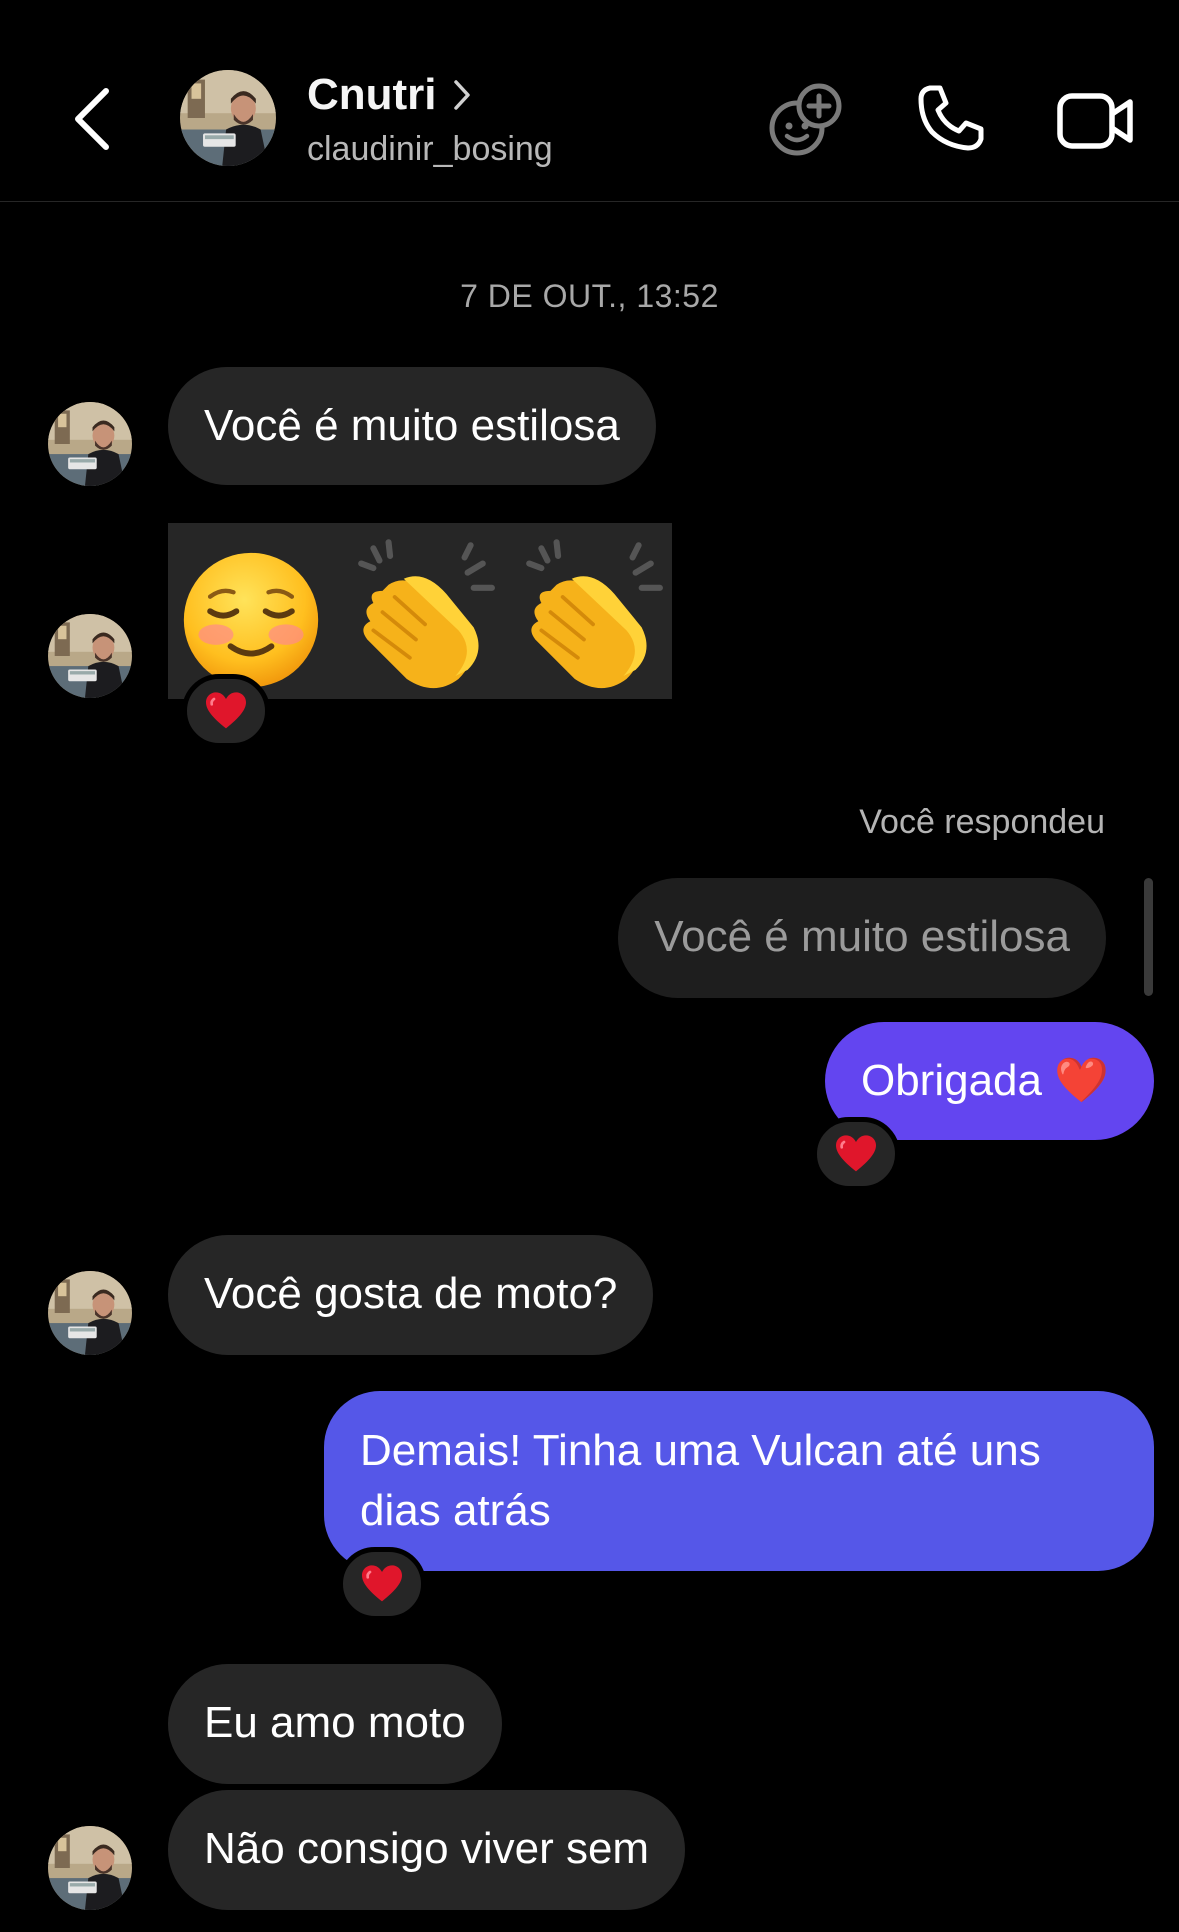  I want to click on message-text: Obrigada ❤️, so click(984, 1080).